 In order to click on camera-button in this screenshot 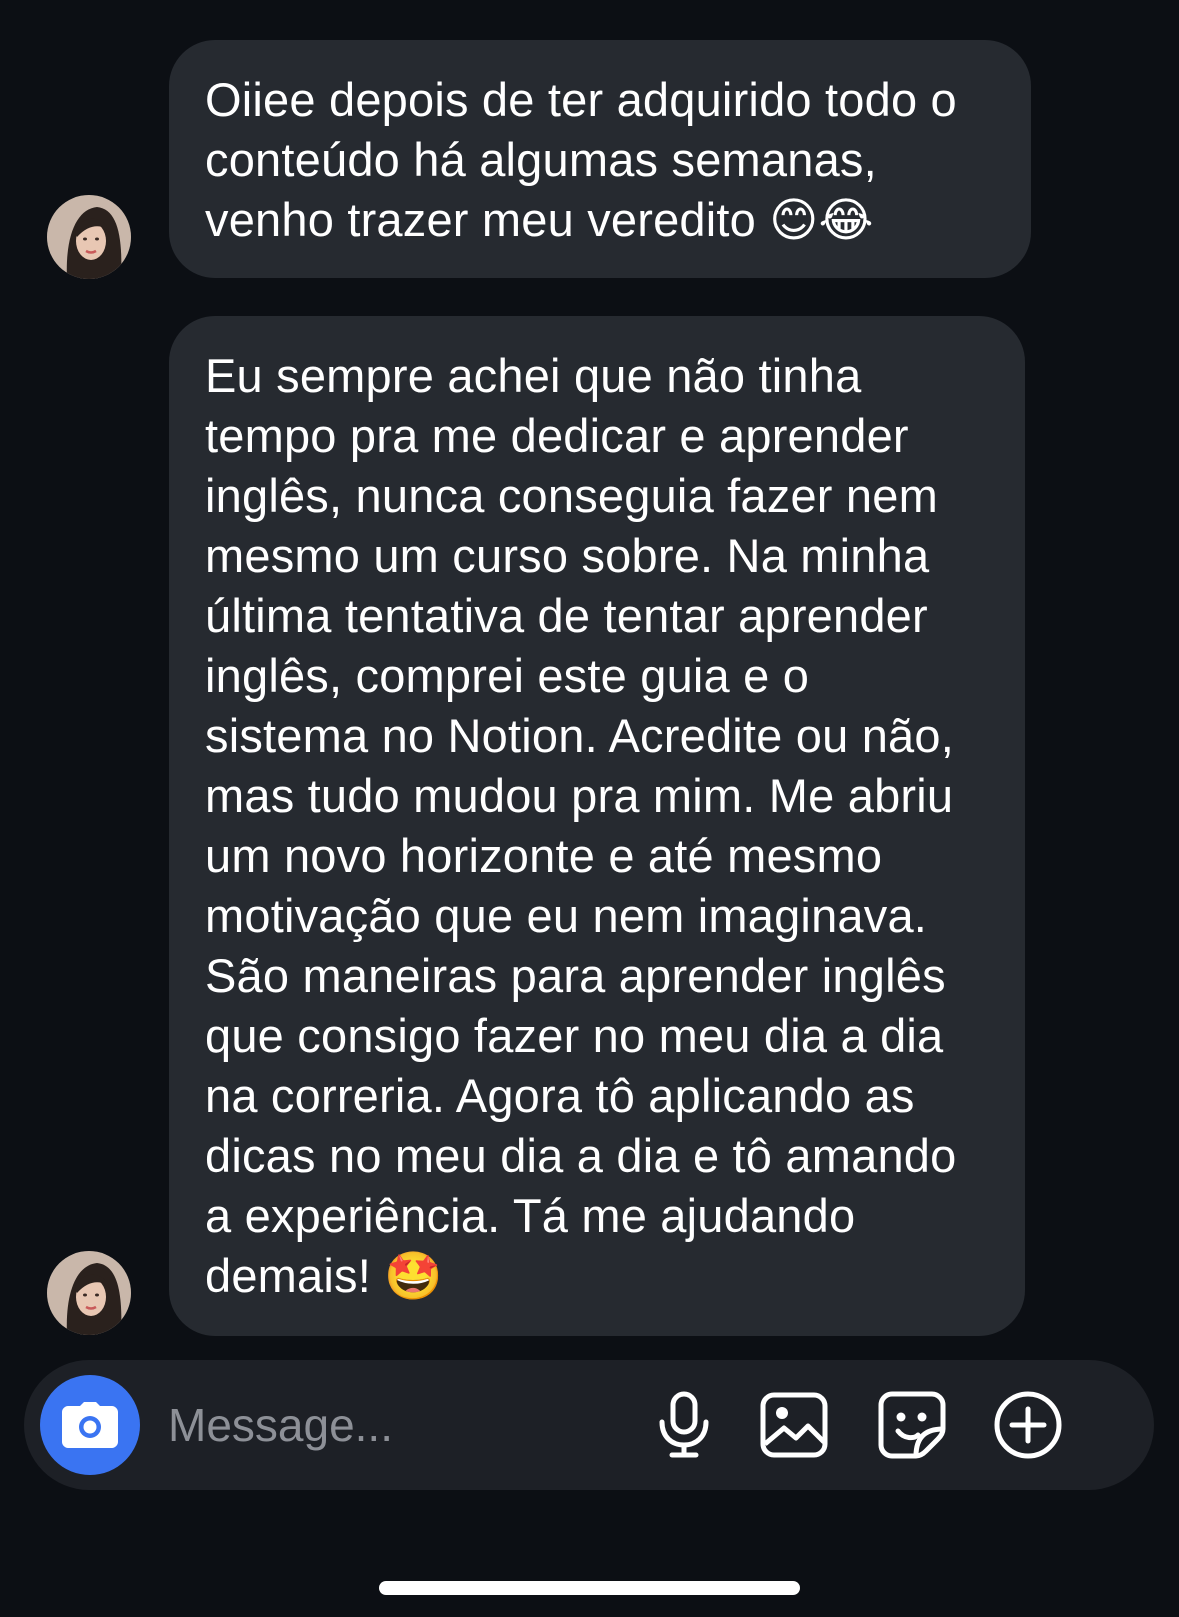, I will do `click(90, 1425)`.